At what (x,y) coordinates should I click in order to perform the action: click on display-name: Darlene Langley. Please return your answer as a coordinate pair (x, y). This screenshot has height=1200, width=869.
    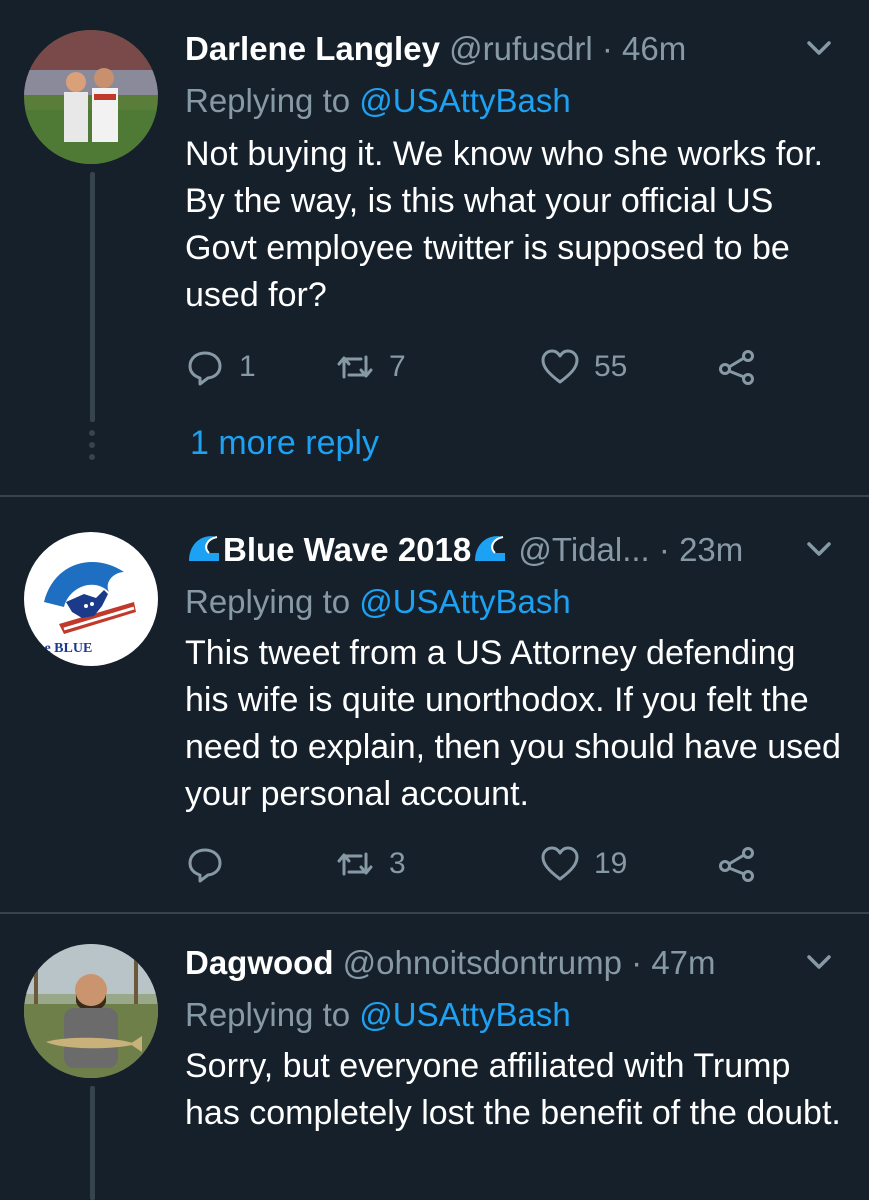
    Looking at the image, I should click on (312, 48).